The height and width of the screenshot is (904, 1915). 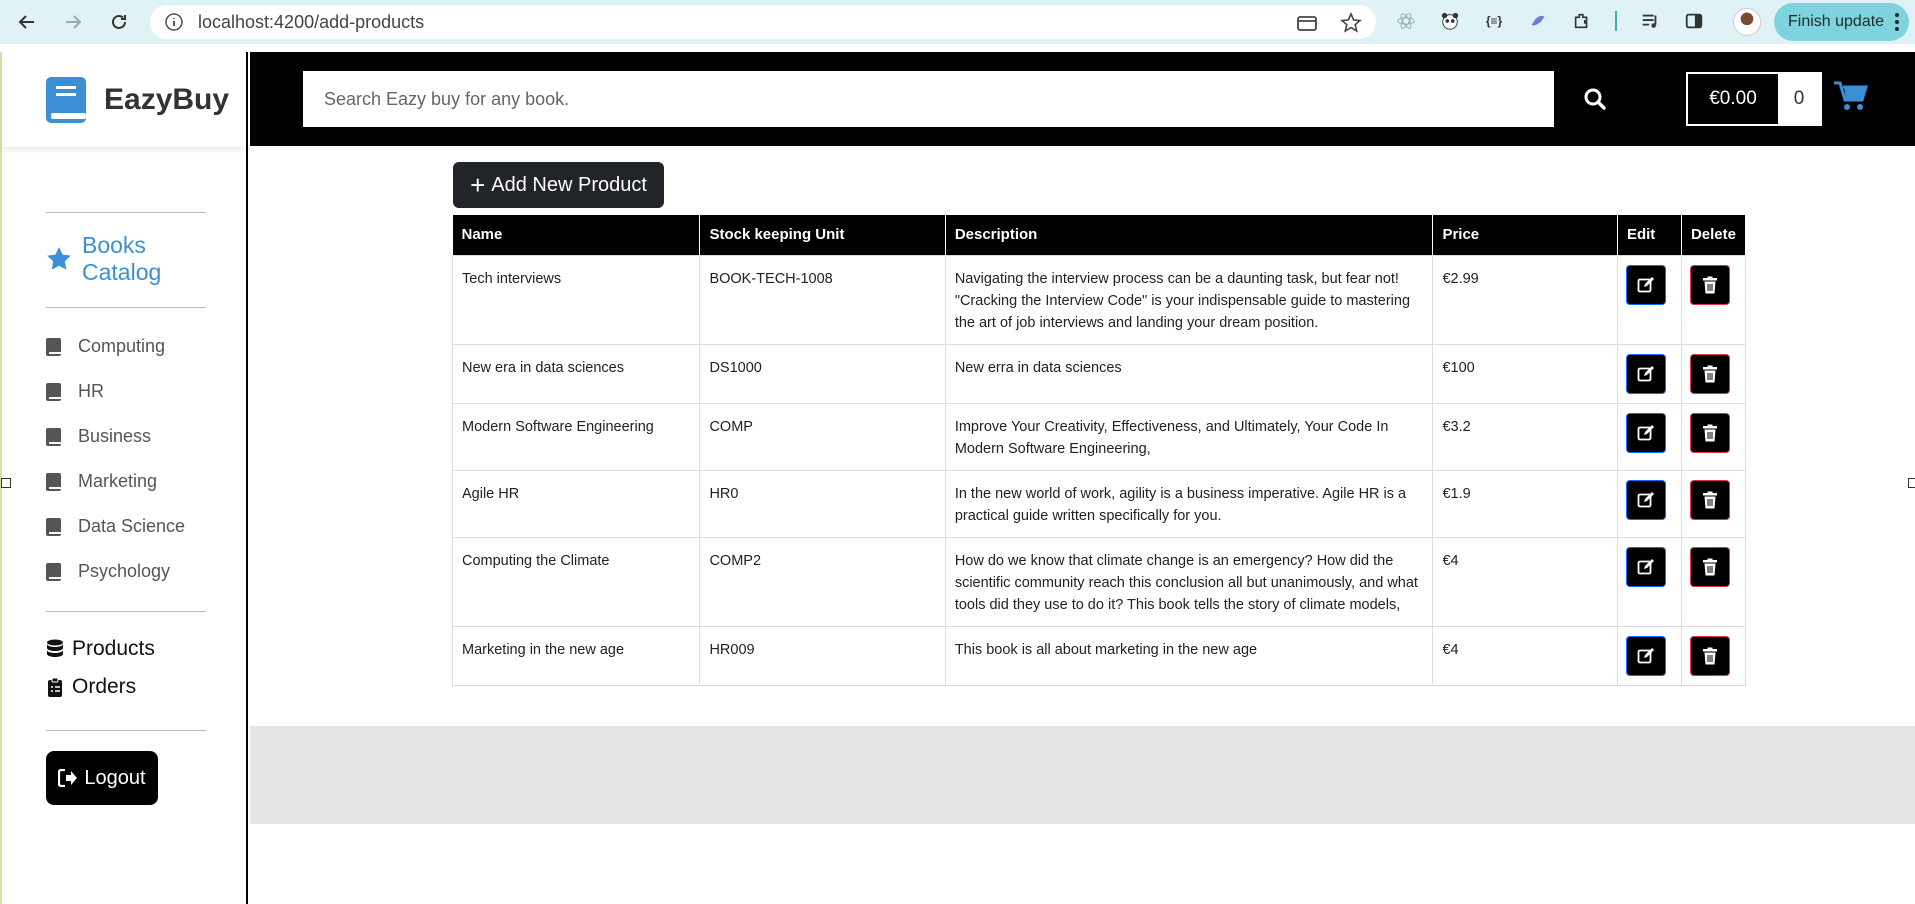 I want to click on cell-description: New erra in data sciences, so click(x=1189, y=373).